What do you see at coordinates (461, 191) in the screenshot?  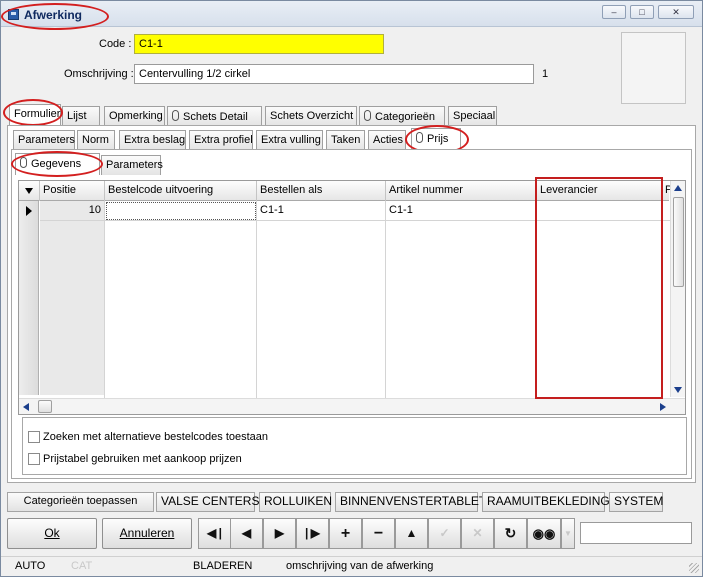 I see `col-artikel-nummer: Artikel nummer` at bounding box center [461, 191].